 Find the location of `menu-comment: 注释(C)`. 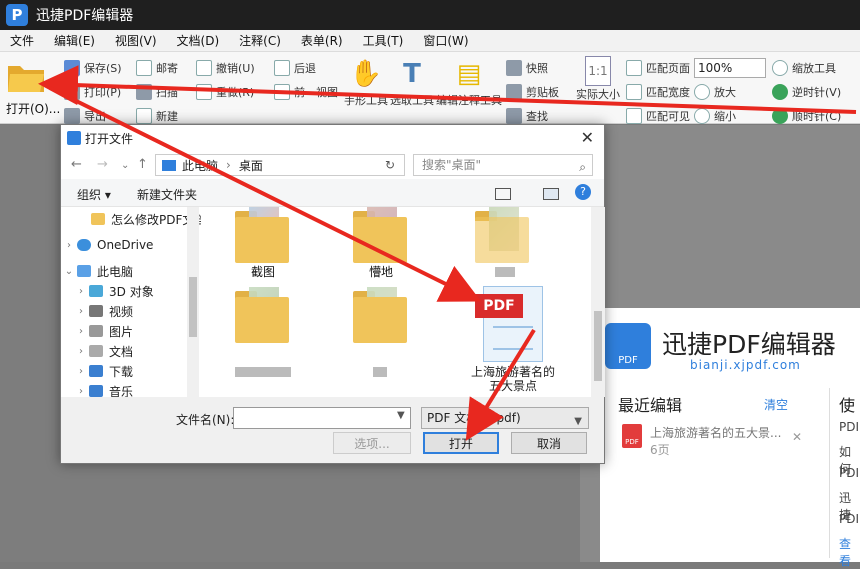

menu-comment: 注释(C) is located at coordinates (260, 40).